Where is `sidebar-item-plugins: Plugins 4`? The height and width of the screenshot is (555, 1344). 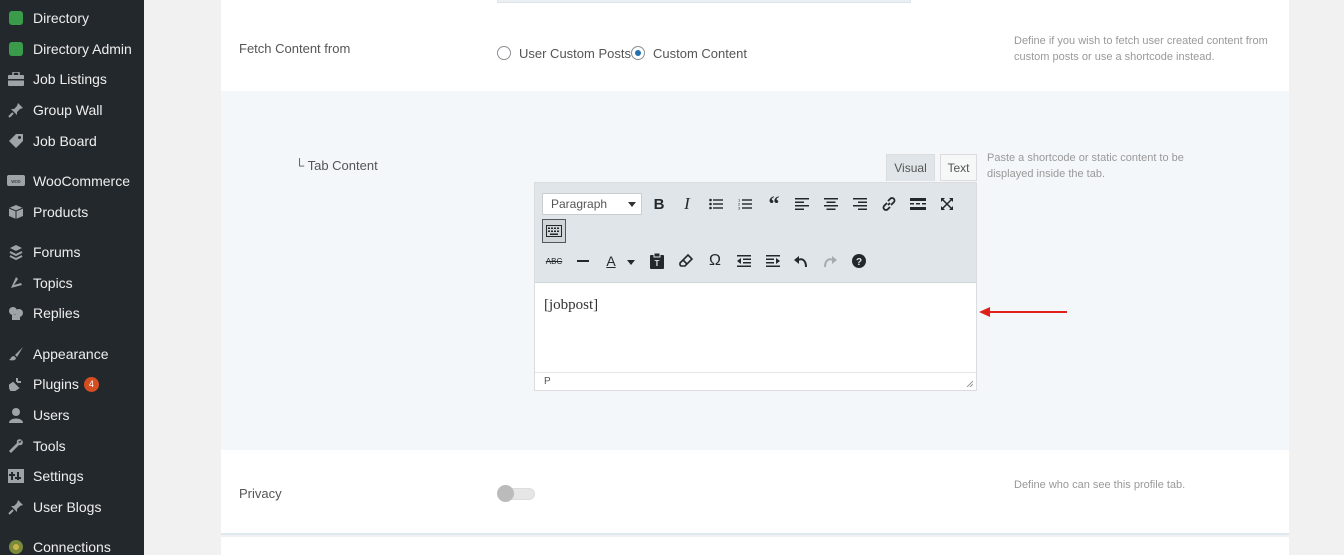 sidebar-item-plugins: Plugins 4 is located at coordinates (72, 384).